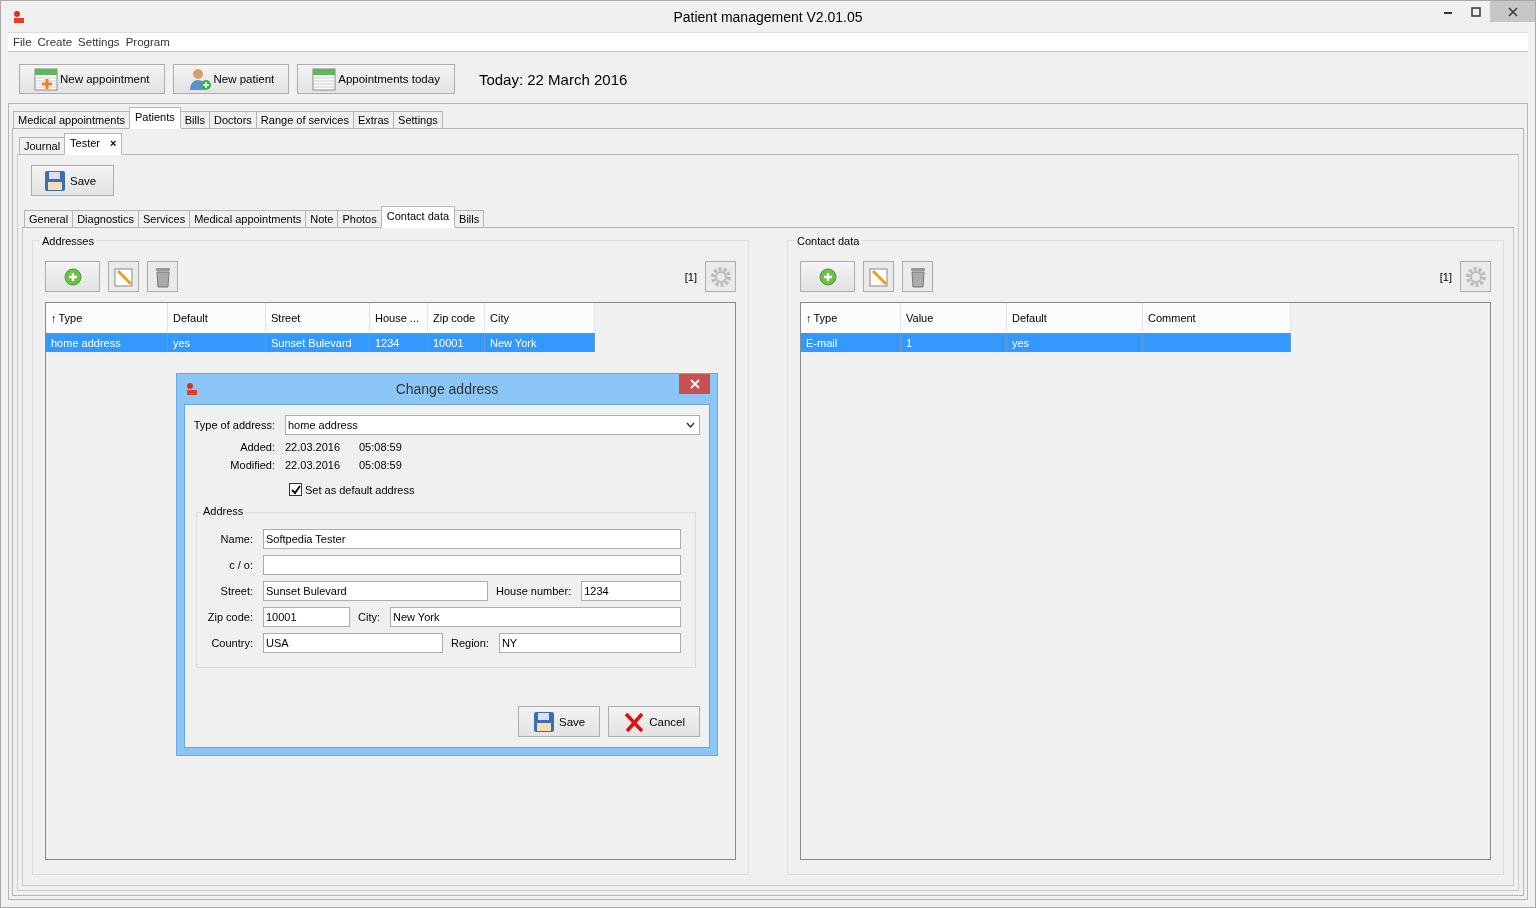 This screenshot has height=908, width=1536. Describe the element at coordinates (589, 643) in the screenshot. I see `input-field: NY` at that location.